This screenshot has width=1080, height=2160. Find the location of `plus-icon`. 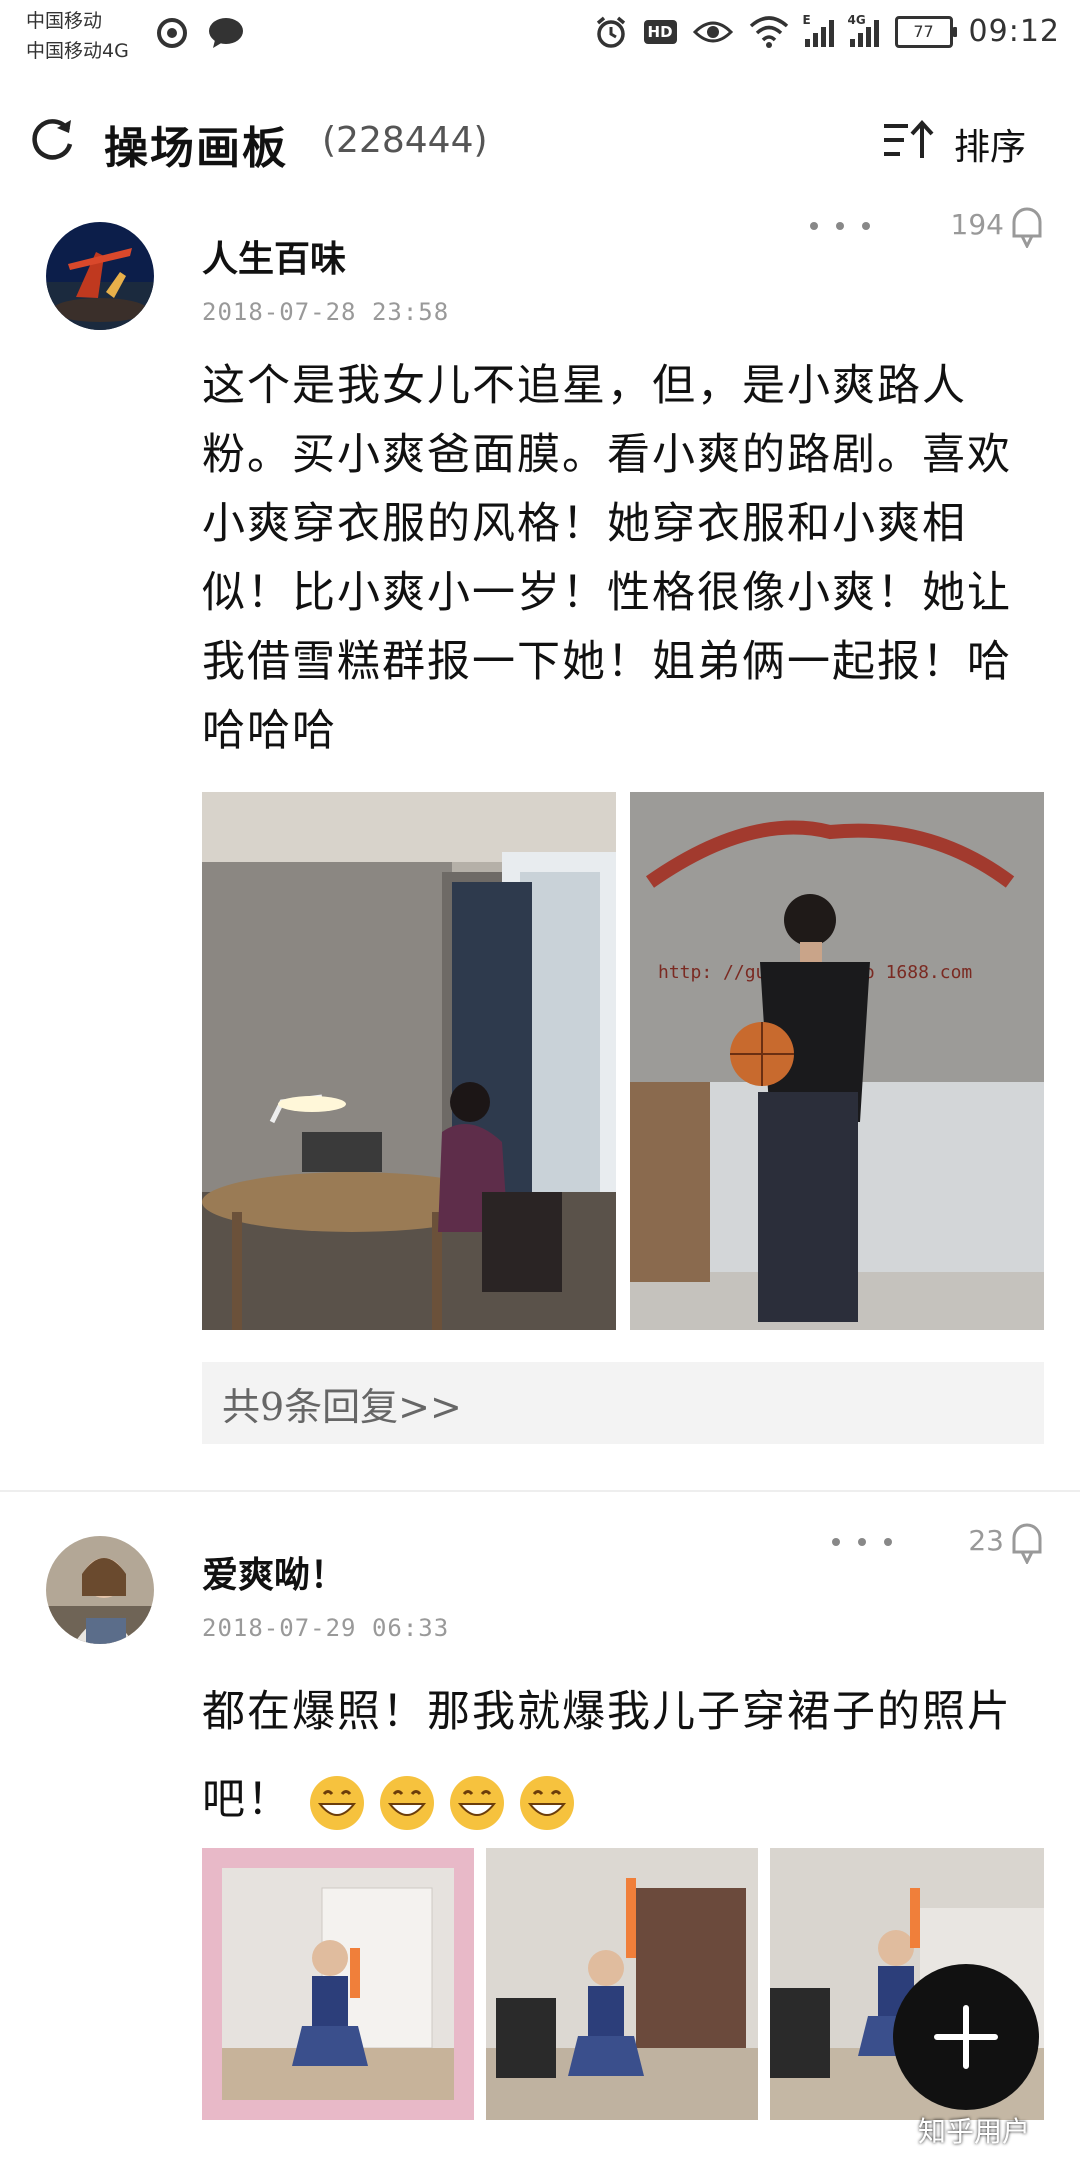

plus-icon is located at coordinates (966, 2037).